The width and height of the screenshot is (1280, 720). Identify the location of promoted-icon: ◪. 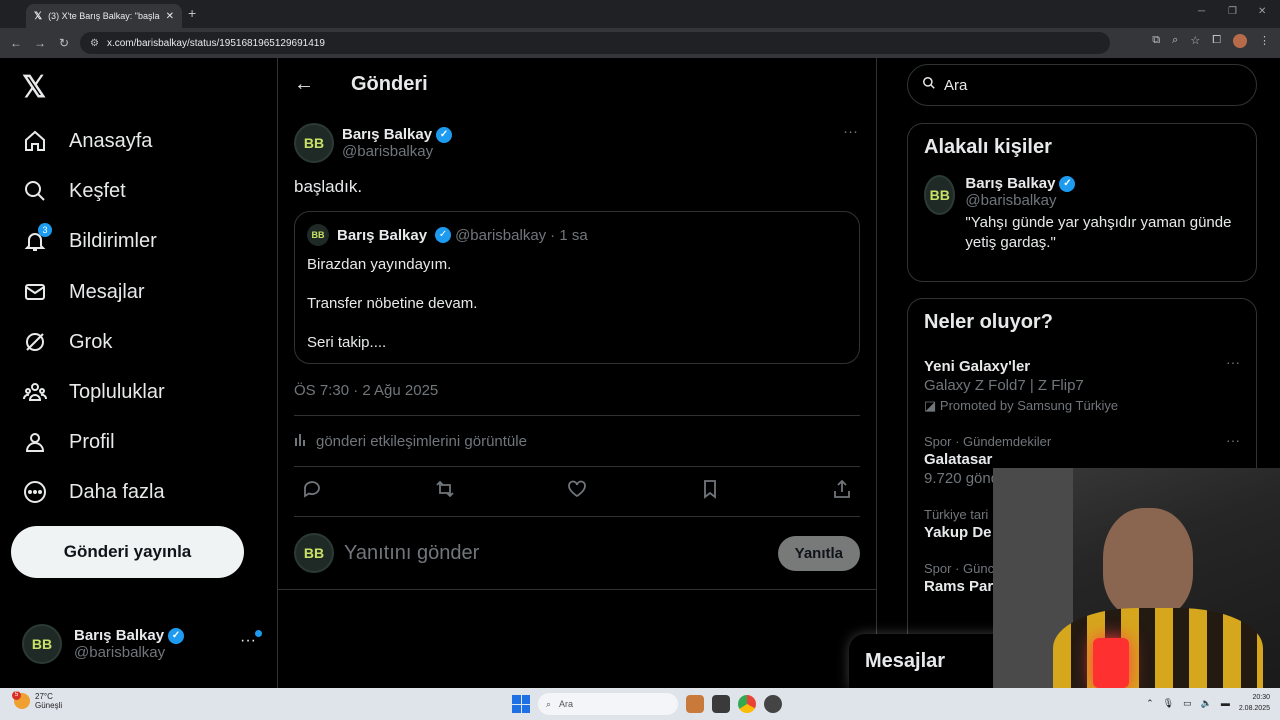
(932, 405).